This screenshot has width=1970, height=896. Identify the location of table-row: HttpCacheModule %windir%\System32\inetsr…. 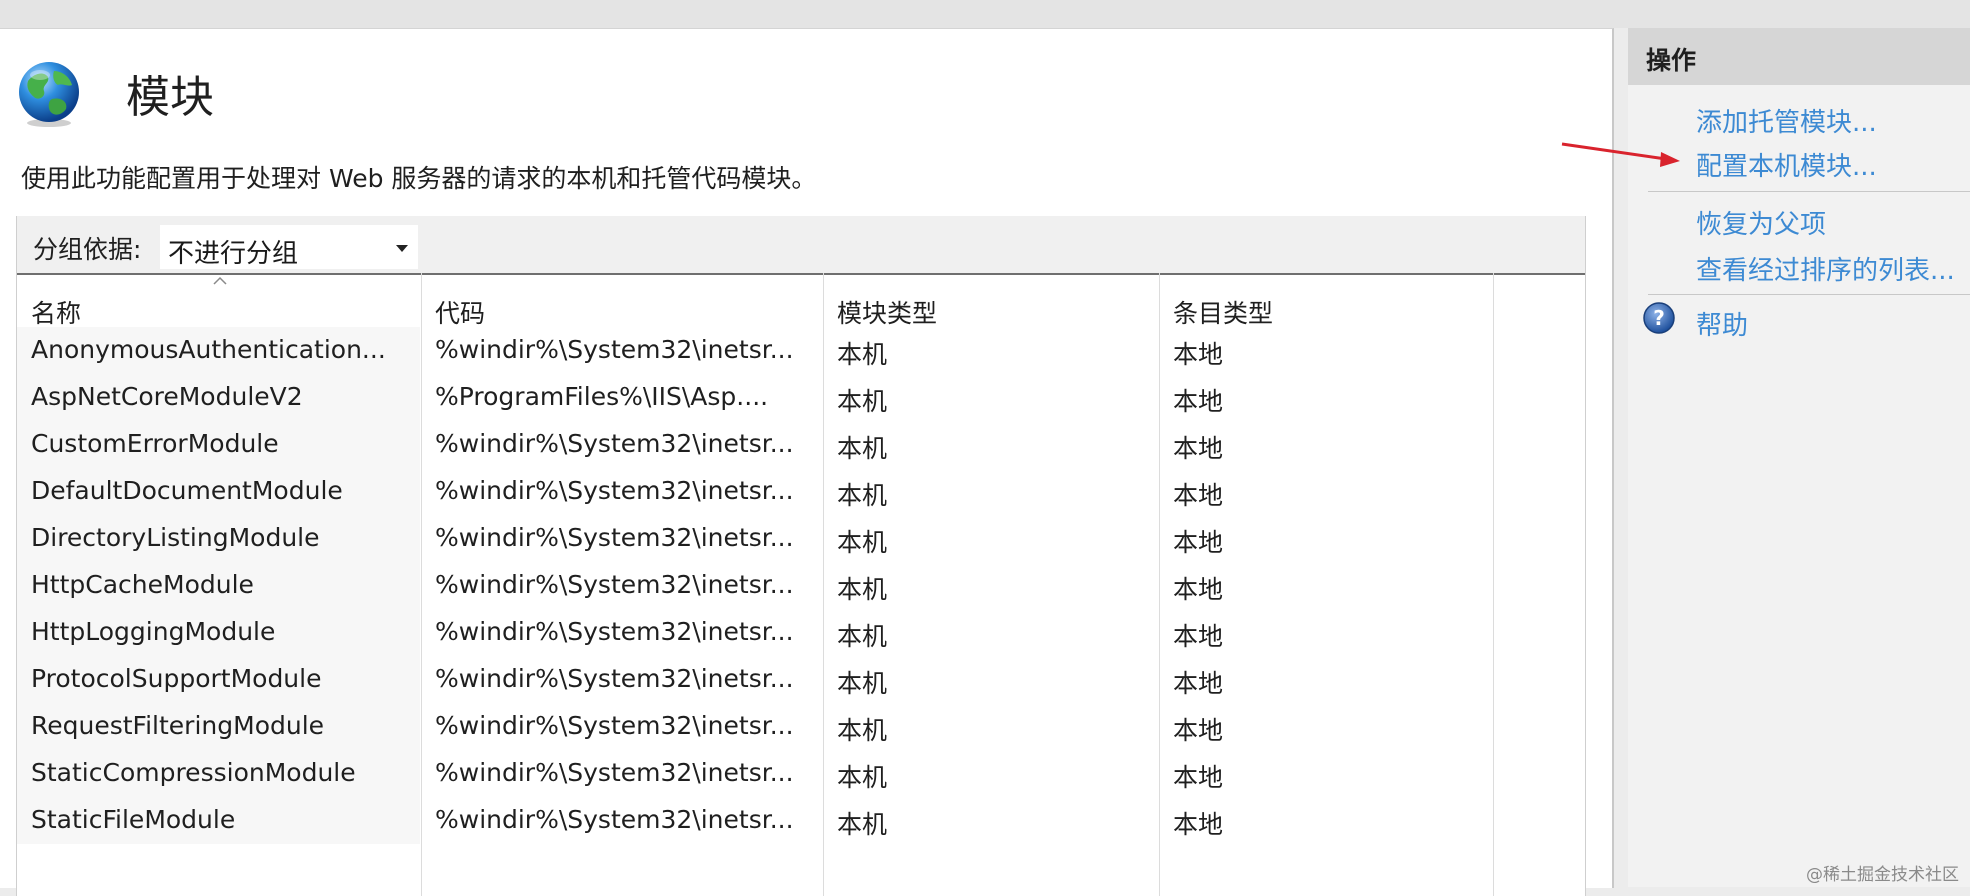
(801, 585).